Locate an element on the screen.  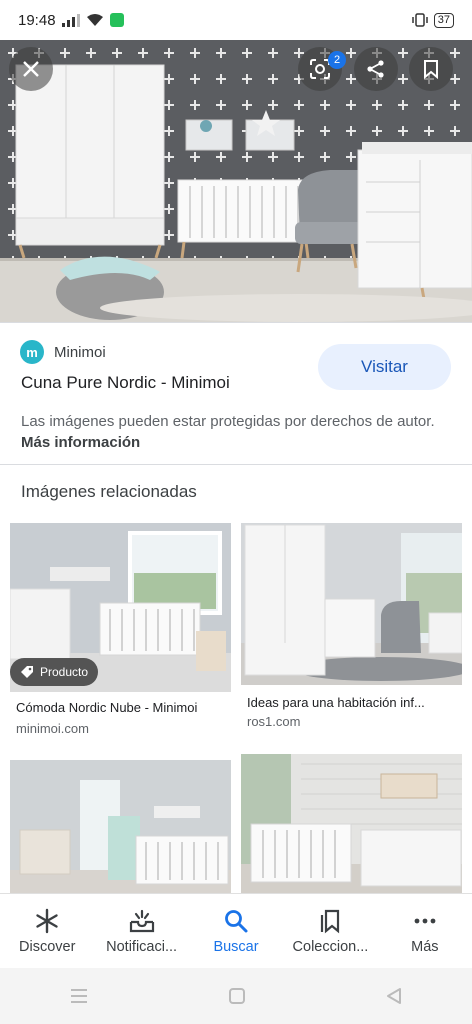
more-dots-icon is located at coordinates (425, 921).